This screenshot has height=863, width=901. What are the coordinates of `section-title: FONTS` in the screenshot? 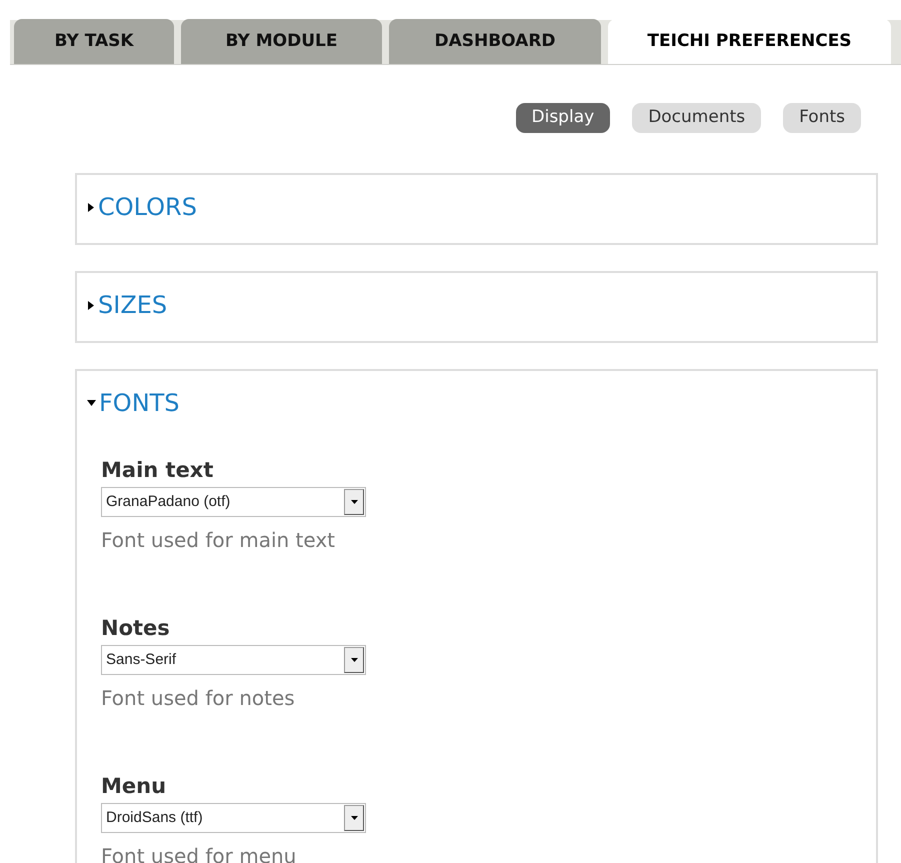 It's located at (139, 403).